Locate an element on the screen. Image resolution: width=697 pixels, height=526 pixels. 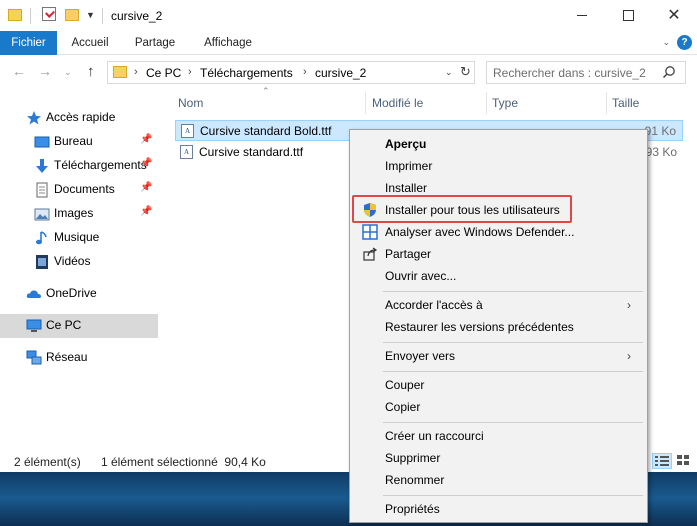
sidebar-item-documents: Documents 📌 is located at coordinates (79, 190).